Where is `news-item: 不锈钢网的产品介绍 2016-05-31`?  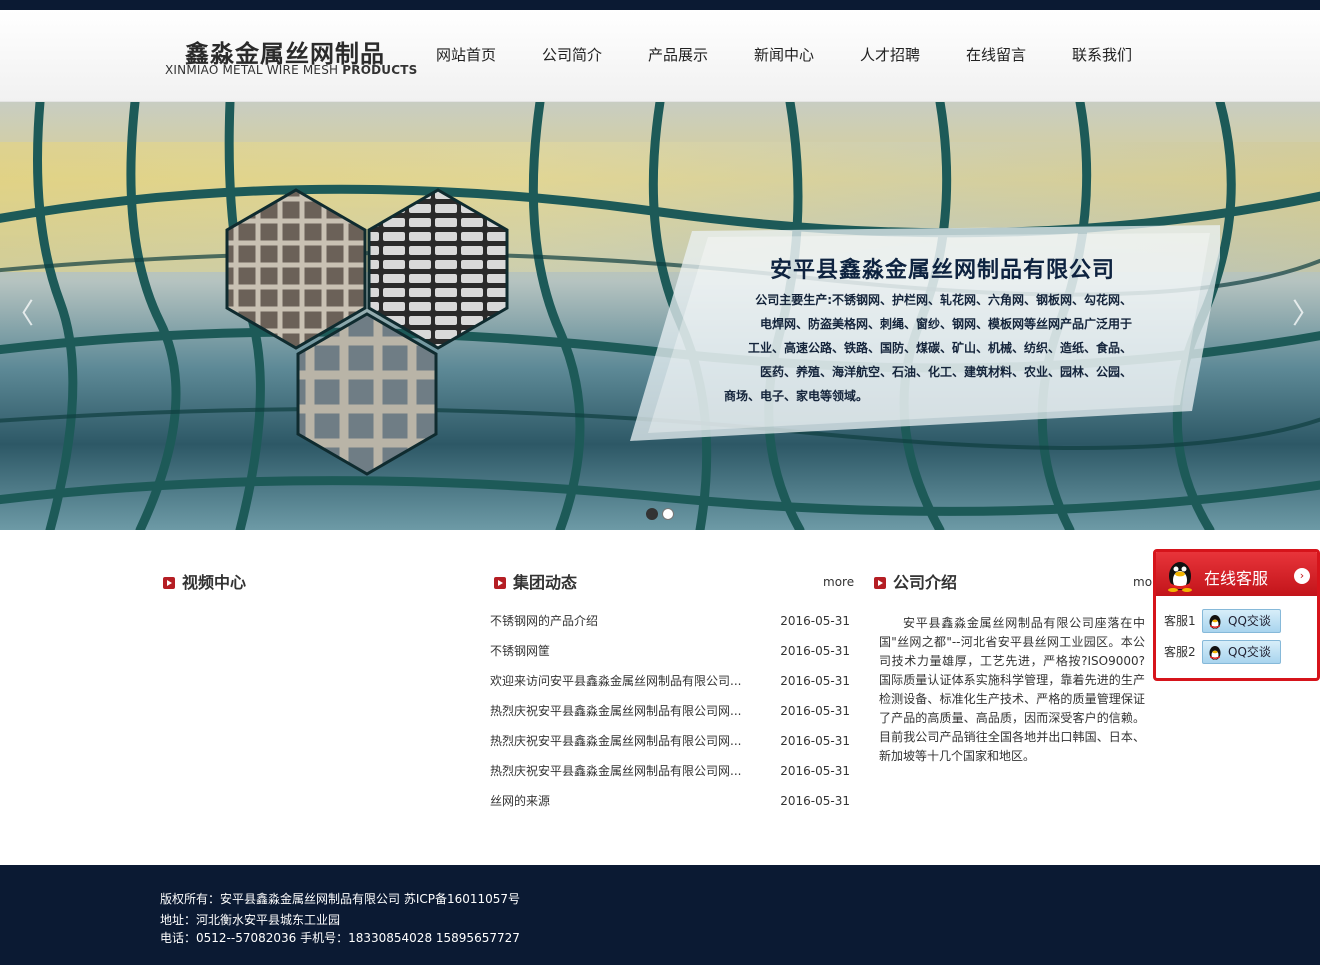
news-item: 不锈钢网的产品介绍 2016-05-31 is located at coordinates (670, 621).